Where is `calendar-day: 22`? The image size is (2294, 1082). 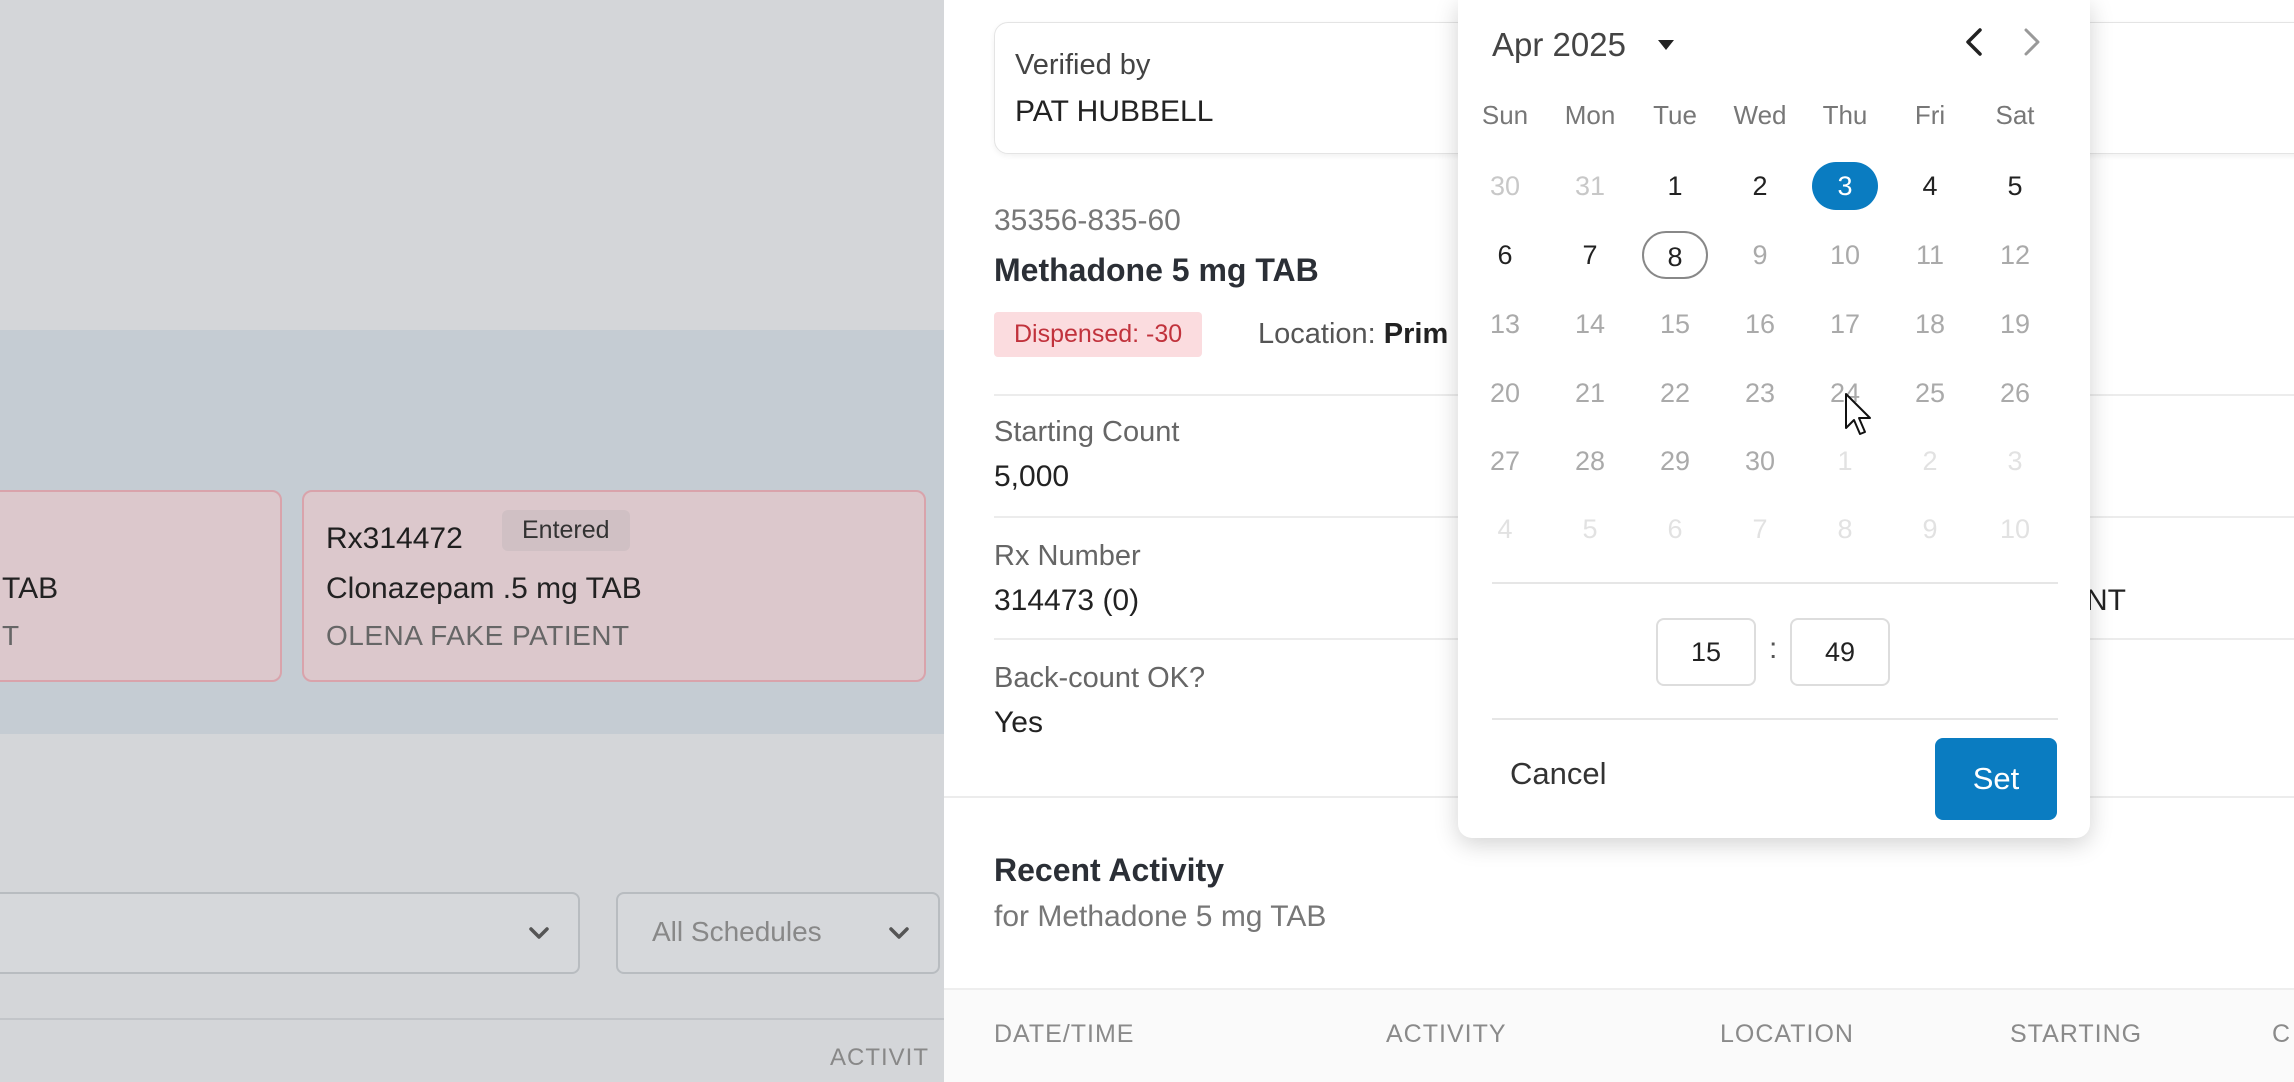 calendar-day: 22 is located at coordinates (1675, 393).